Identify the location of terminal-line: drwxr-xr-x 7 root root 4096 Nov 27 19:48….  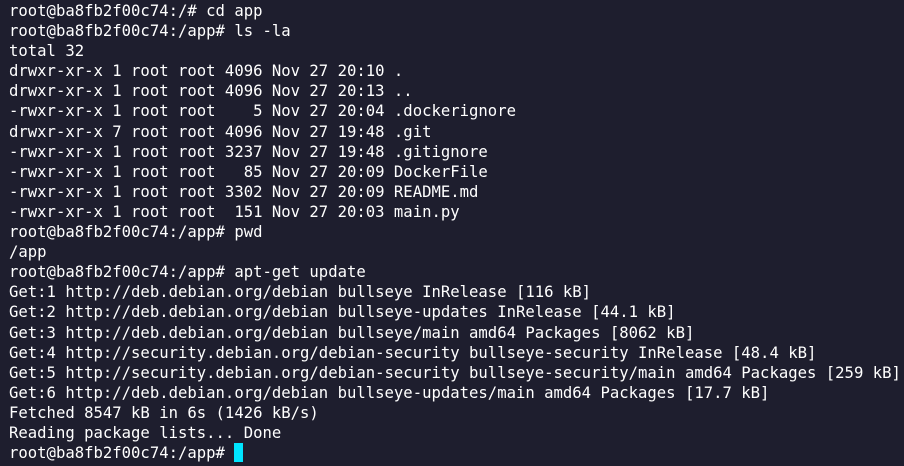
(220, 131).